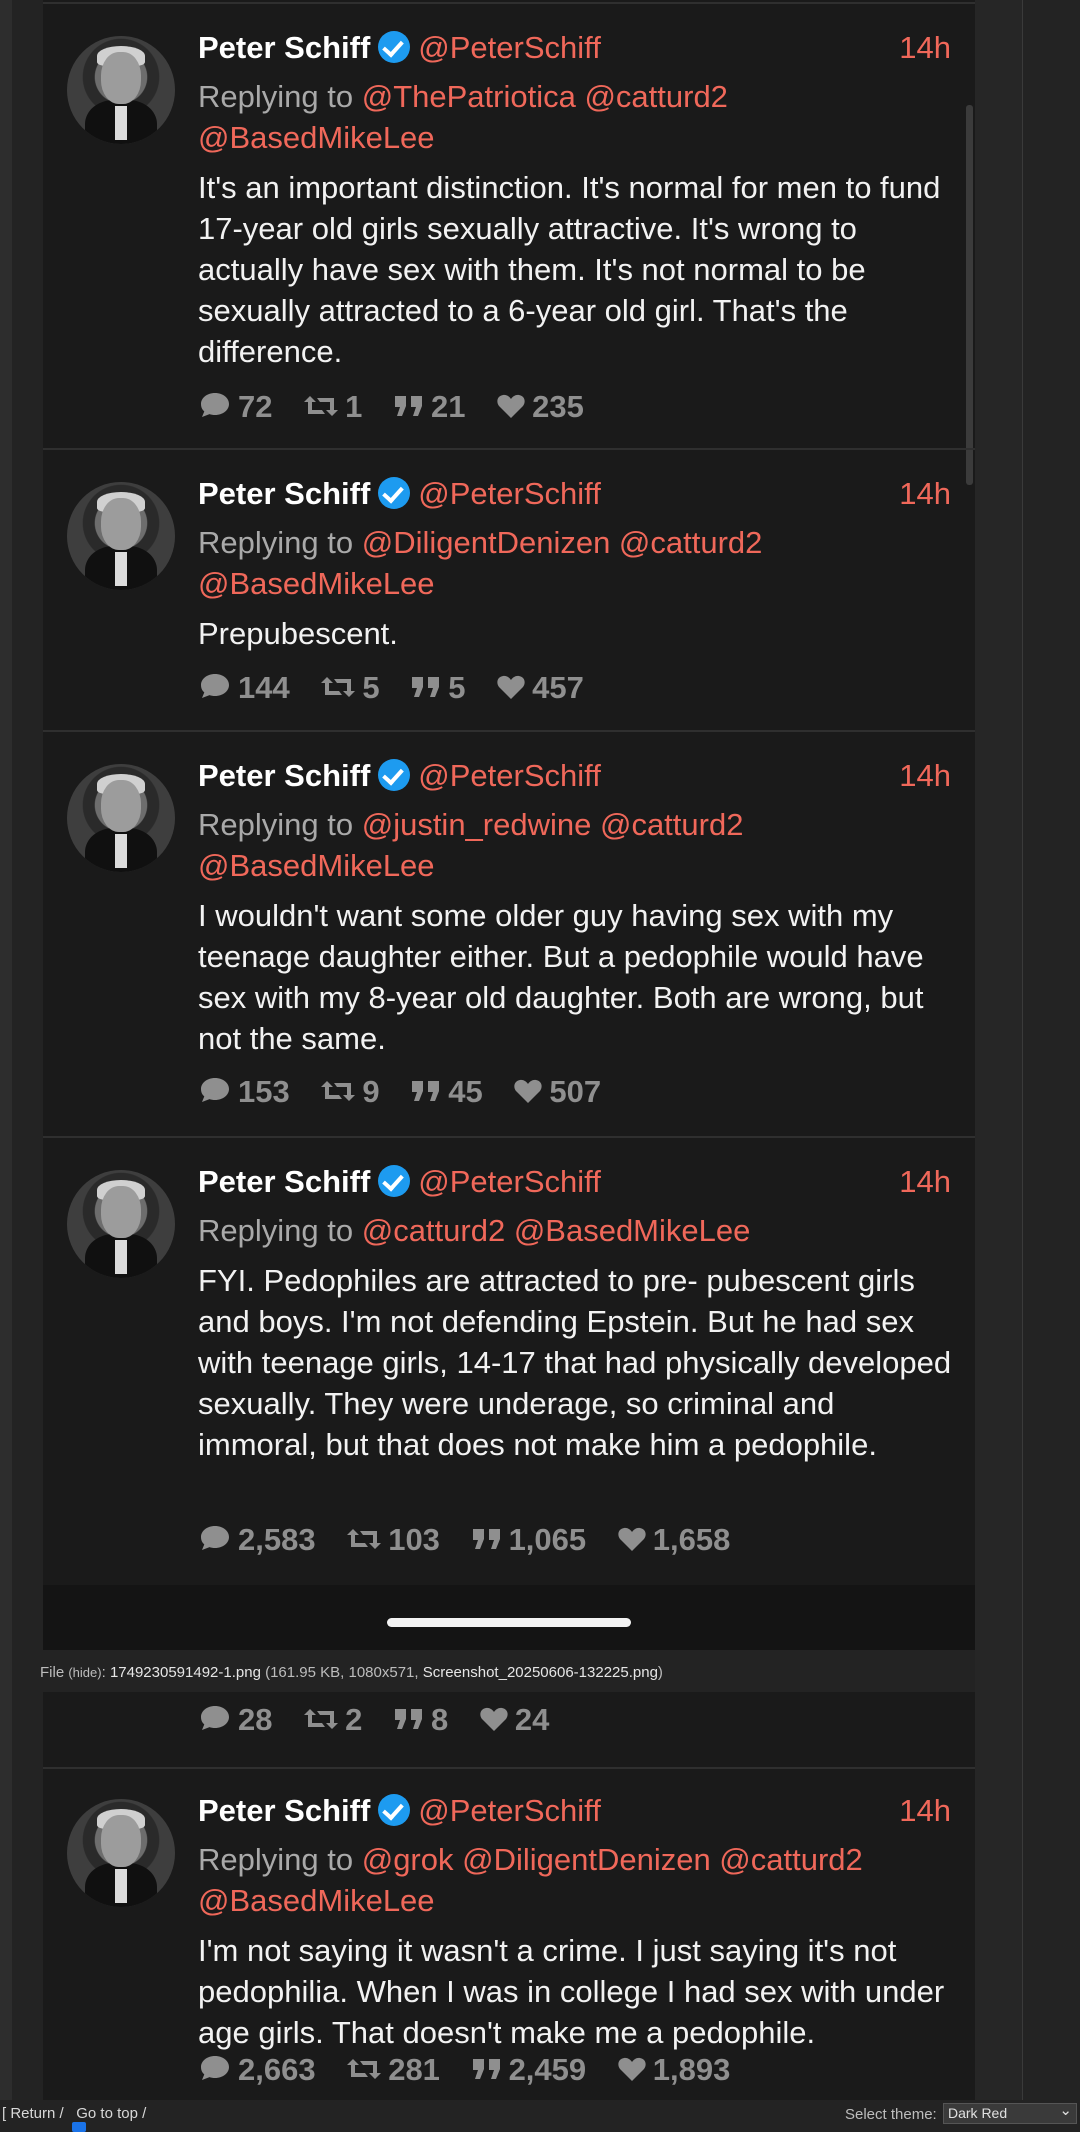 The width and height of the screenshot is (1080, 2132). I want to click on reply-count: 144, so click(244, 688).